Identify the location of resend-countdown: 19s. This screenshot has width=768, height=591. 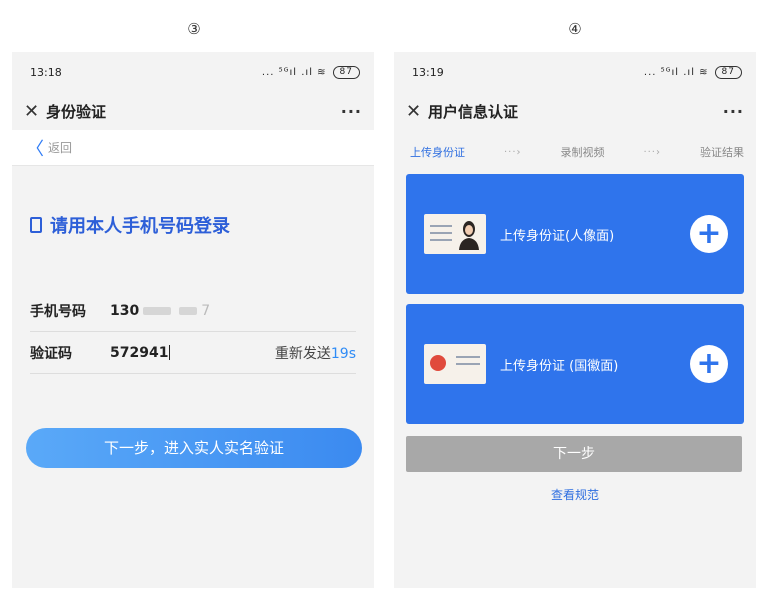
(343, 353).